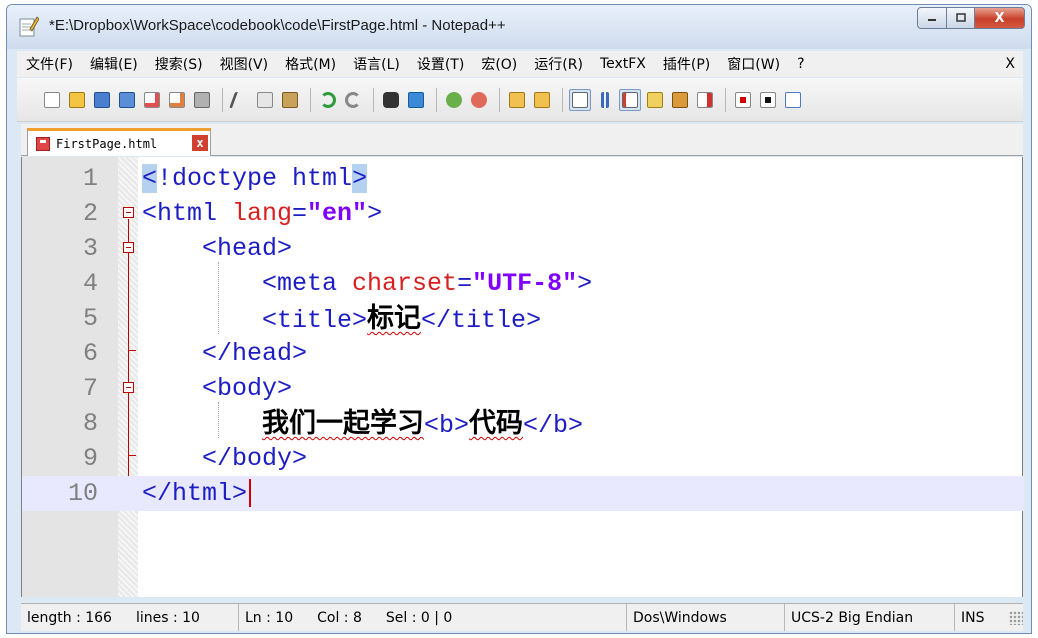 This screenshot has height=638, width=1038. Describe the element at coordinates (150, 178) in the screenshot. I see `brace-highlight: <` at that location.